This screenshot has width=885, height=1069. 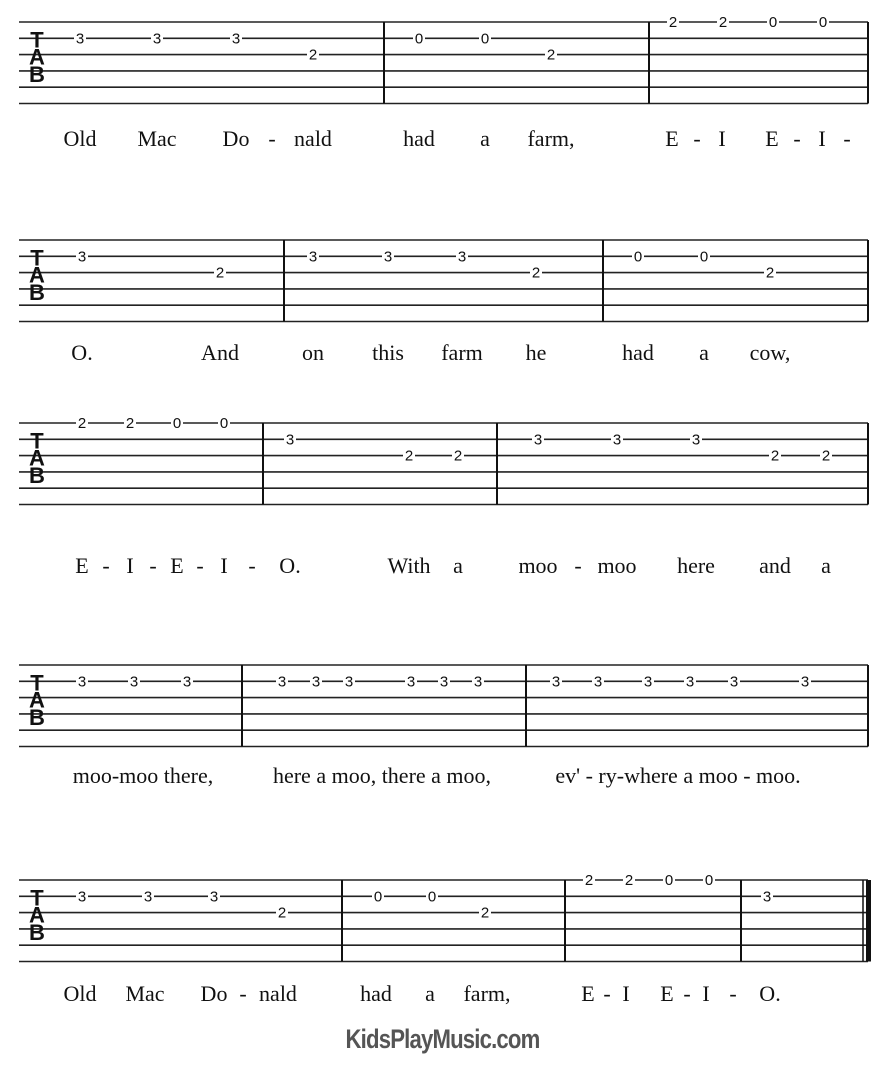 What do you see at coordinates (444, 59) in the screenshot?
I see `tab-staff-1: TAB3 3 320 022 2 0 0` at bounding box center [444, 59].